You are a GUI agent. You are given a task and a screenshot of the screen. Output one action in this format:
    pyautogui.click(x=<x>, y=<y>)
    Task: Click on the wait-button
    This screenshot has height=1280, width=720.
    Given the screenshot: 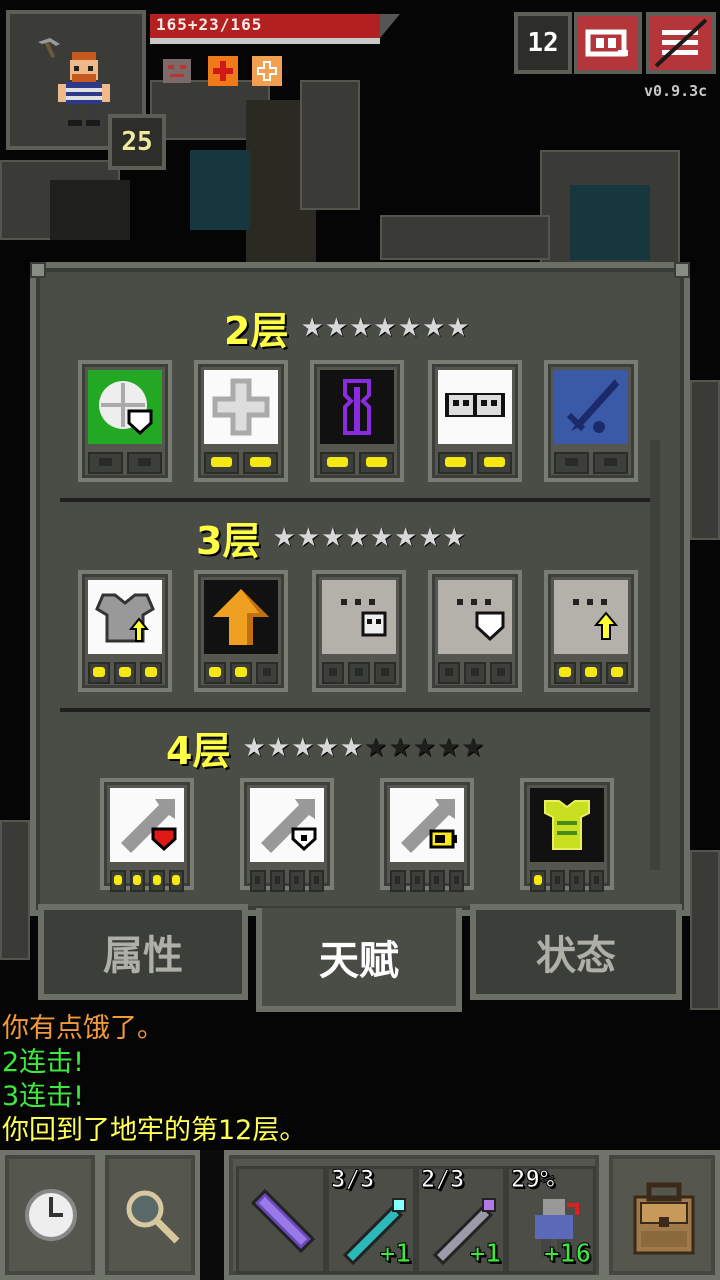 What is the action you would take?
    pyautogui.click(x=50, y=1215)
    